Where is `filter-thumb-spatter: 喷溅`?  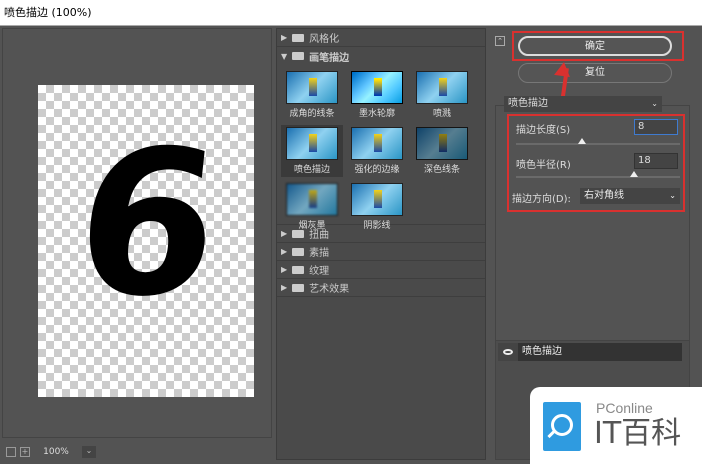
filter-thumb-spatter: 喷溅 is located at coordinates (442, 95).